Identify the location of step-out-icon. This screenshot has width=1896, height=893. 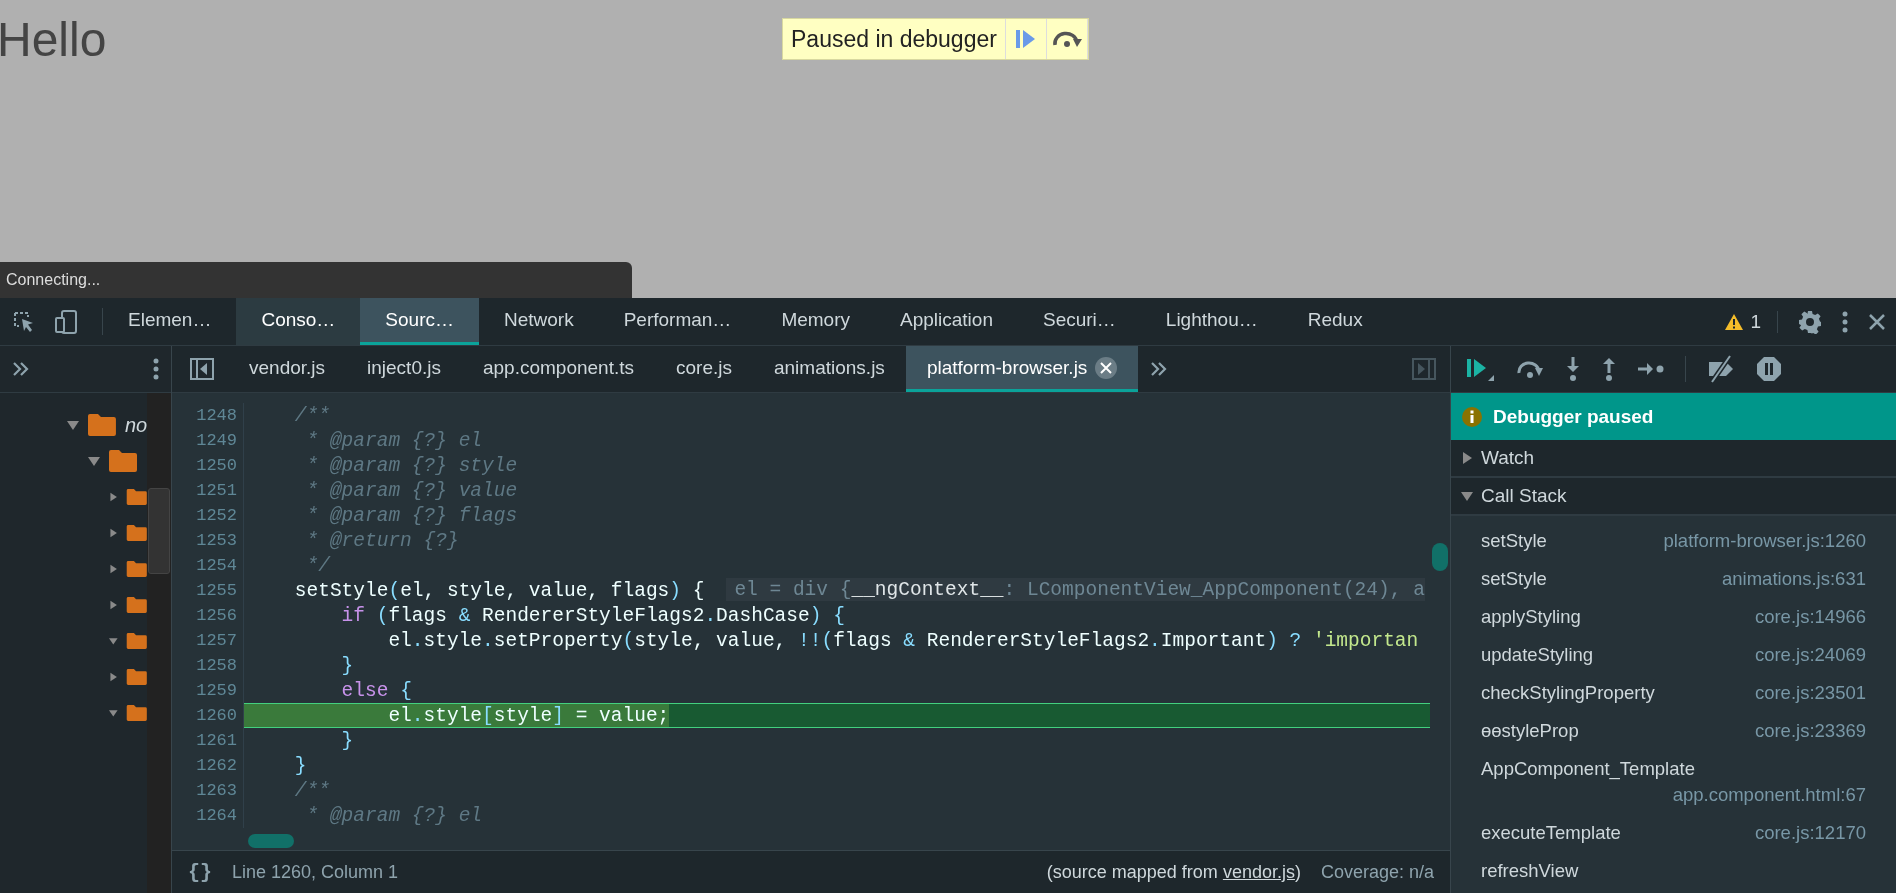
(1609, 369).